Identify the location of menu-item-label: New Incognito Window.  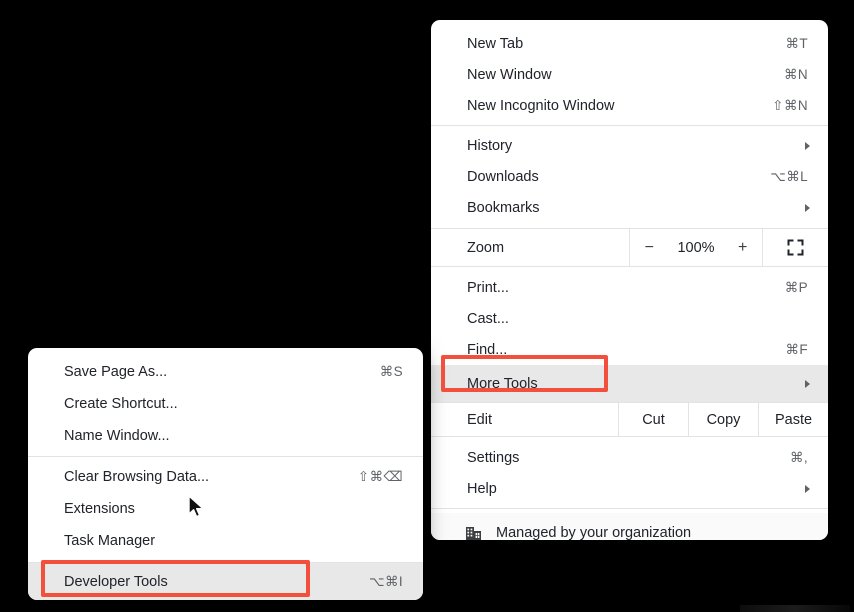
(541, 105).